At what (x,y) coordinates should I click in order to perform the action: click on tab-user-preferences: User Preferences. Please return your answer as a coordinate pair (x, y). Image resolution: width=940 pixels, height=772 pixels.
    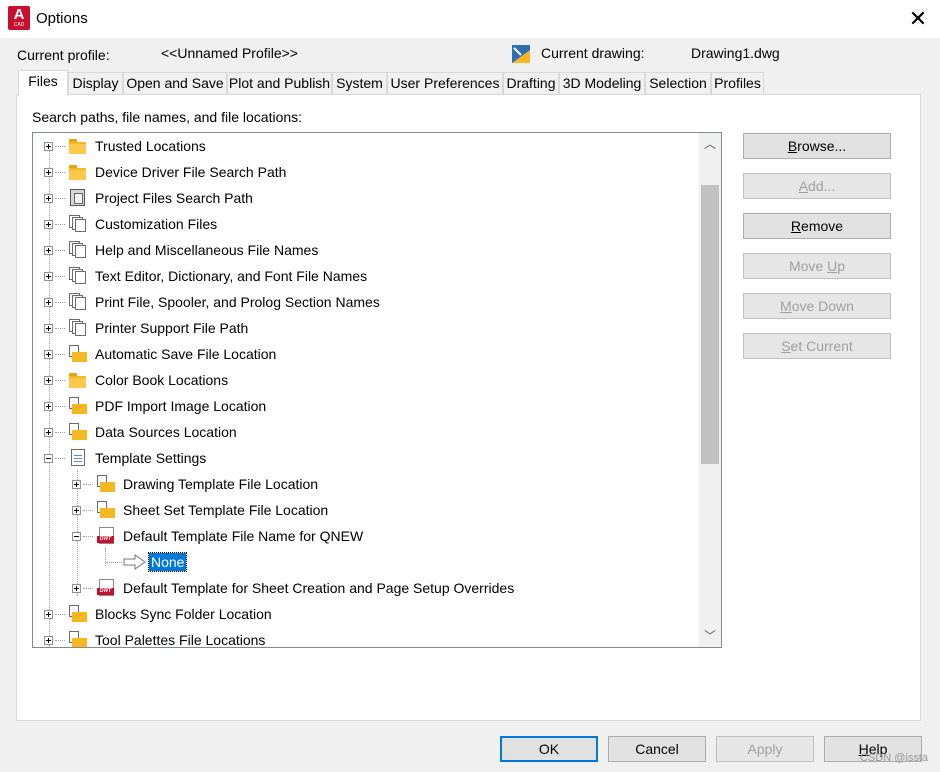
    Looking at the image, I should click on (445, 83).